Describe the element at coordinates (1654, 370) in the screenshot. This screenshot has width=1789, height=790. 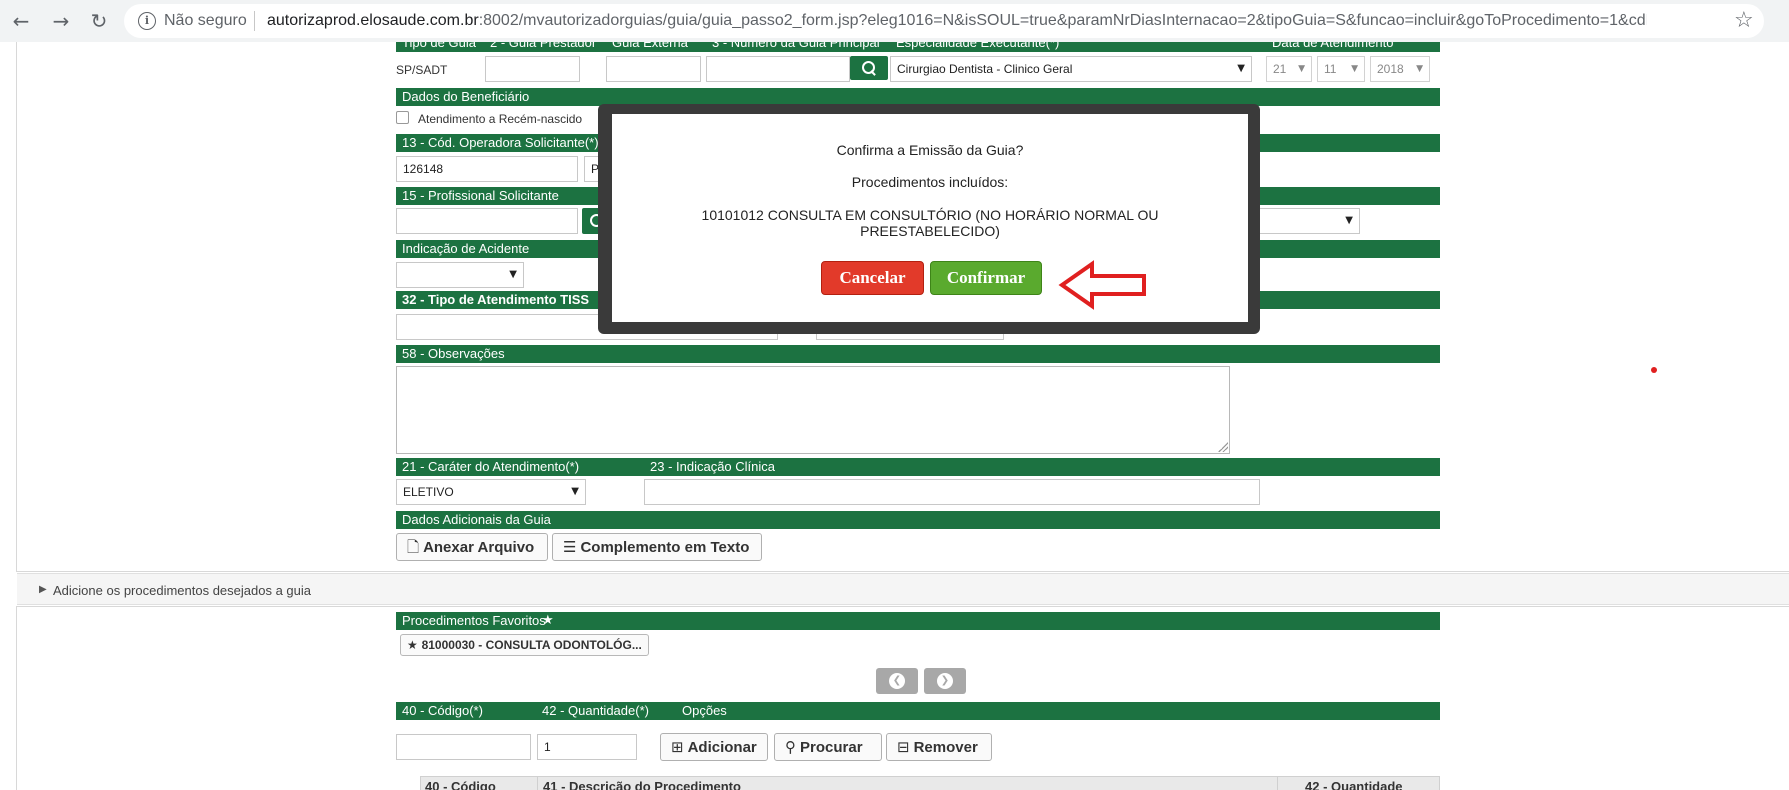
I see `red-dot-marker` at that location.